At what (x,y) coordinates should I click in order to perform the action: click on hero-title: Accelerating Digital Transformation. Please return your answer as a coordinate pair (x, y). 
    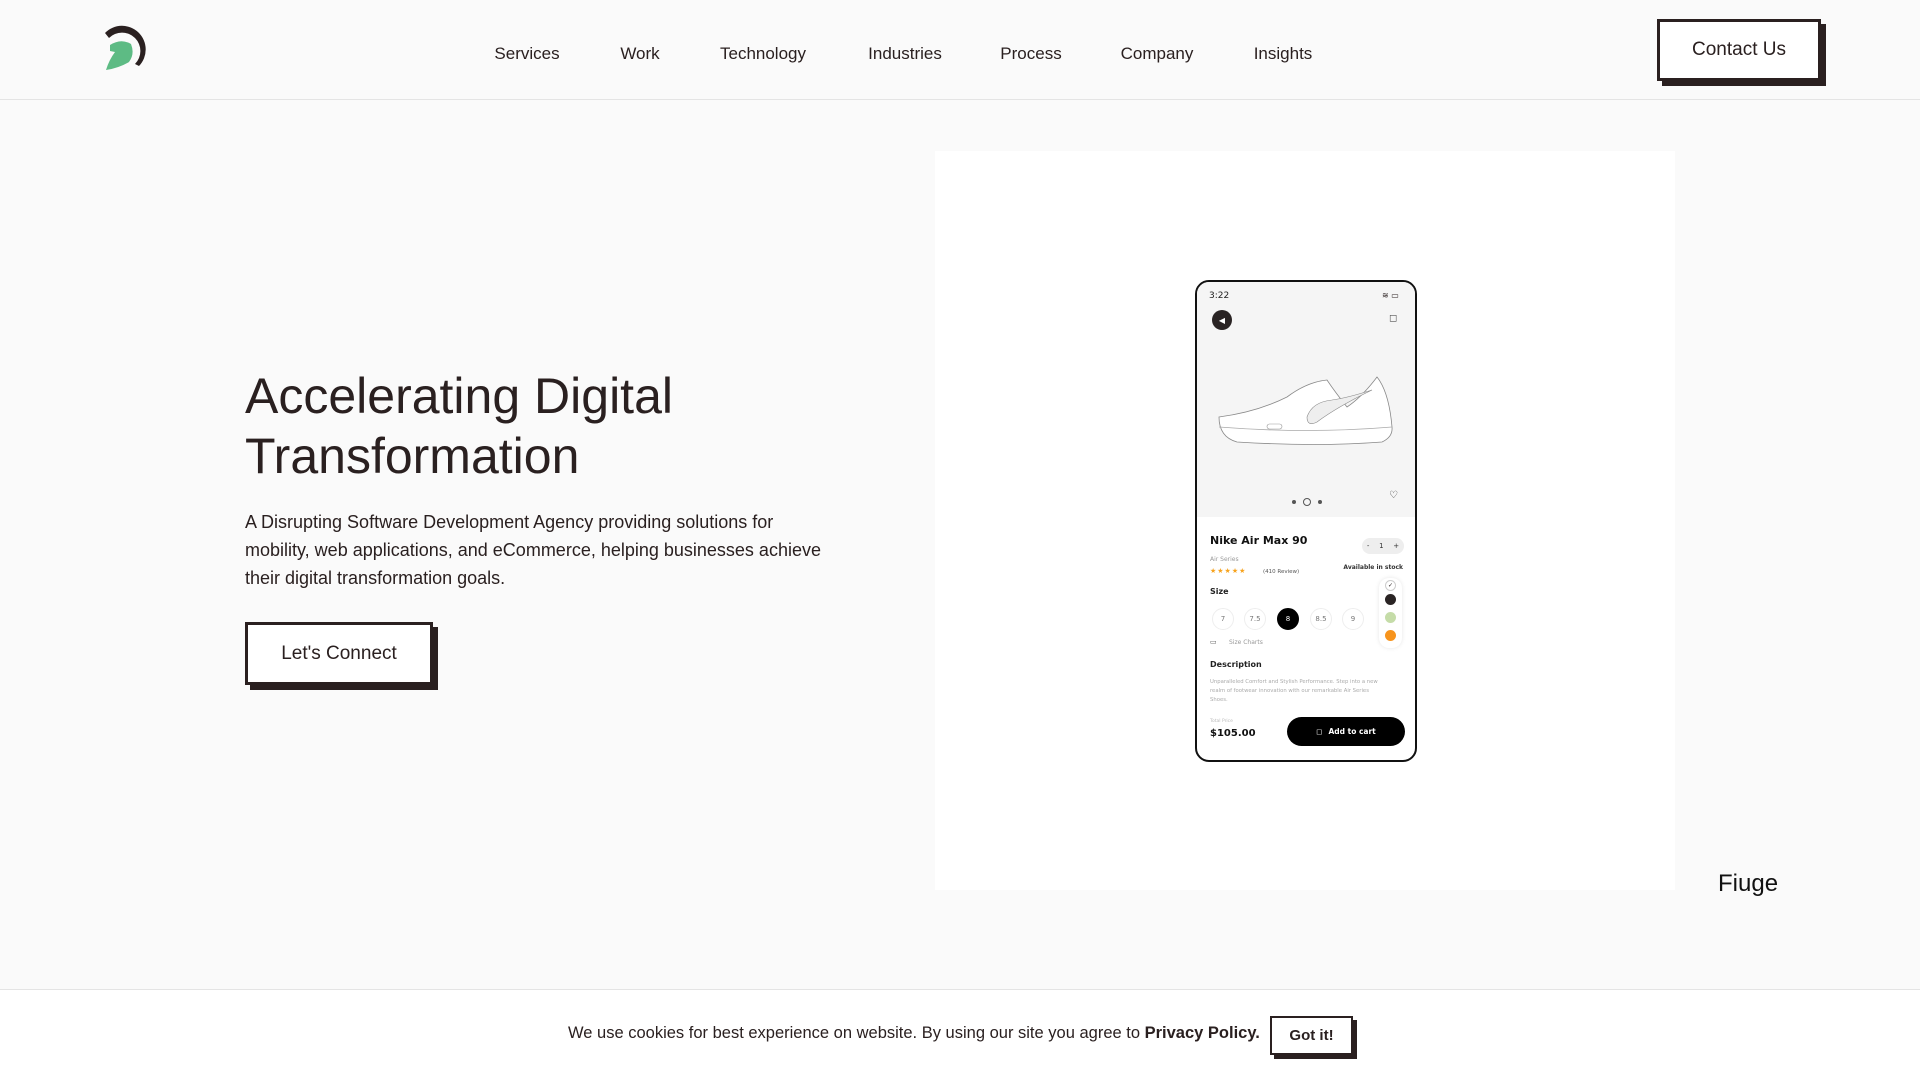
    Looking at the image, I should click on (525, 426).